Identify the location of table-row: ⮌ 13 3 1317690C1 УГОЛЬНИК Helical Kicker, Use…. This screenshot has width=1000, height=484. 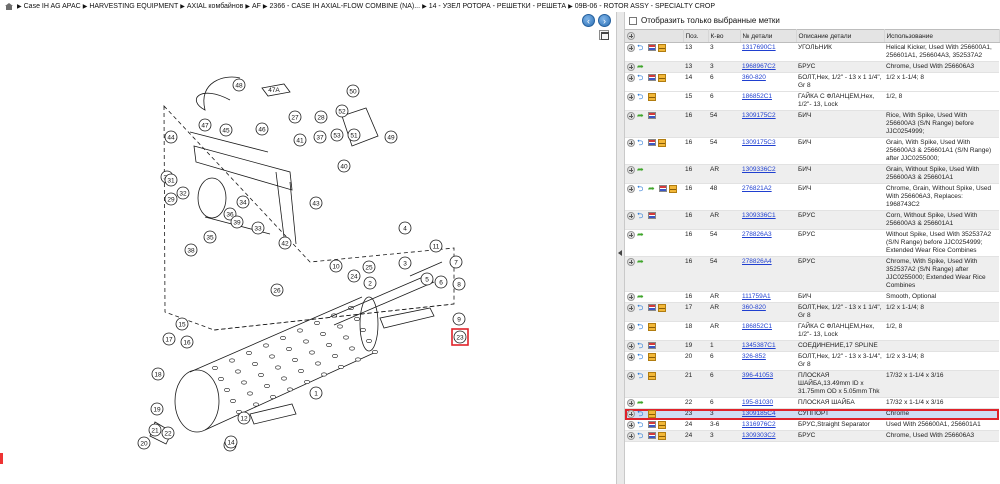
(812, 52).